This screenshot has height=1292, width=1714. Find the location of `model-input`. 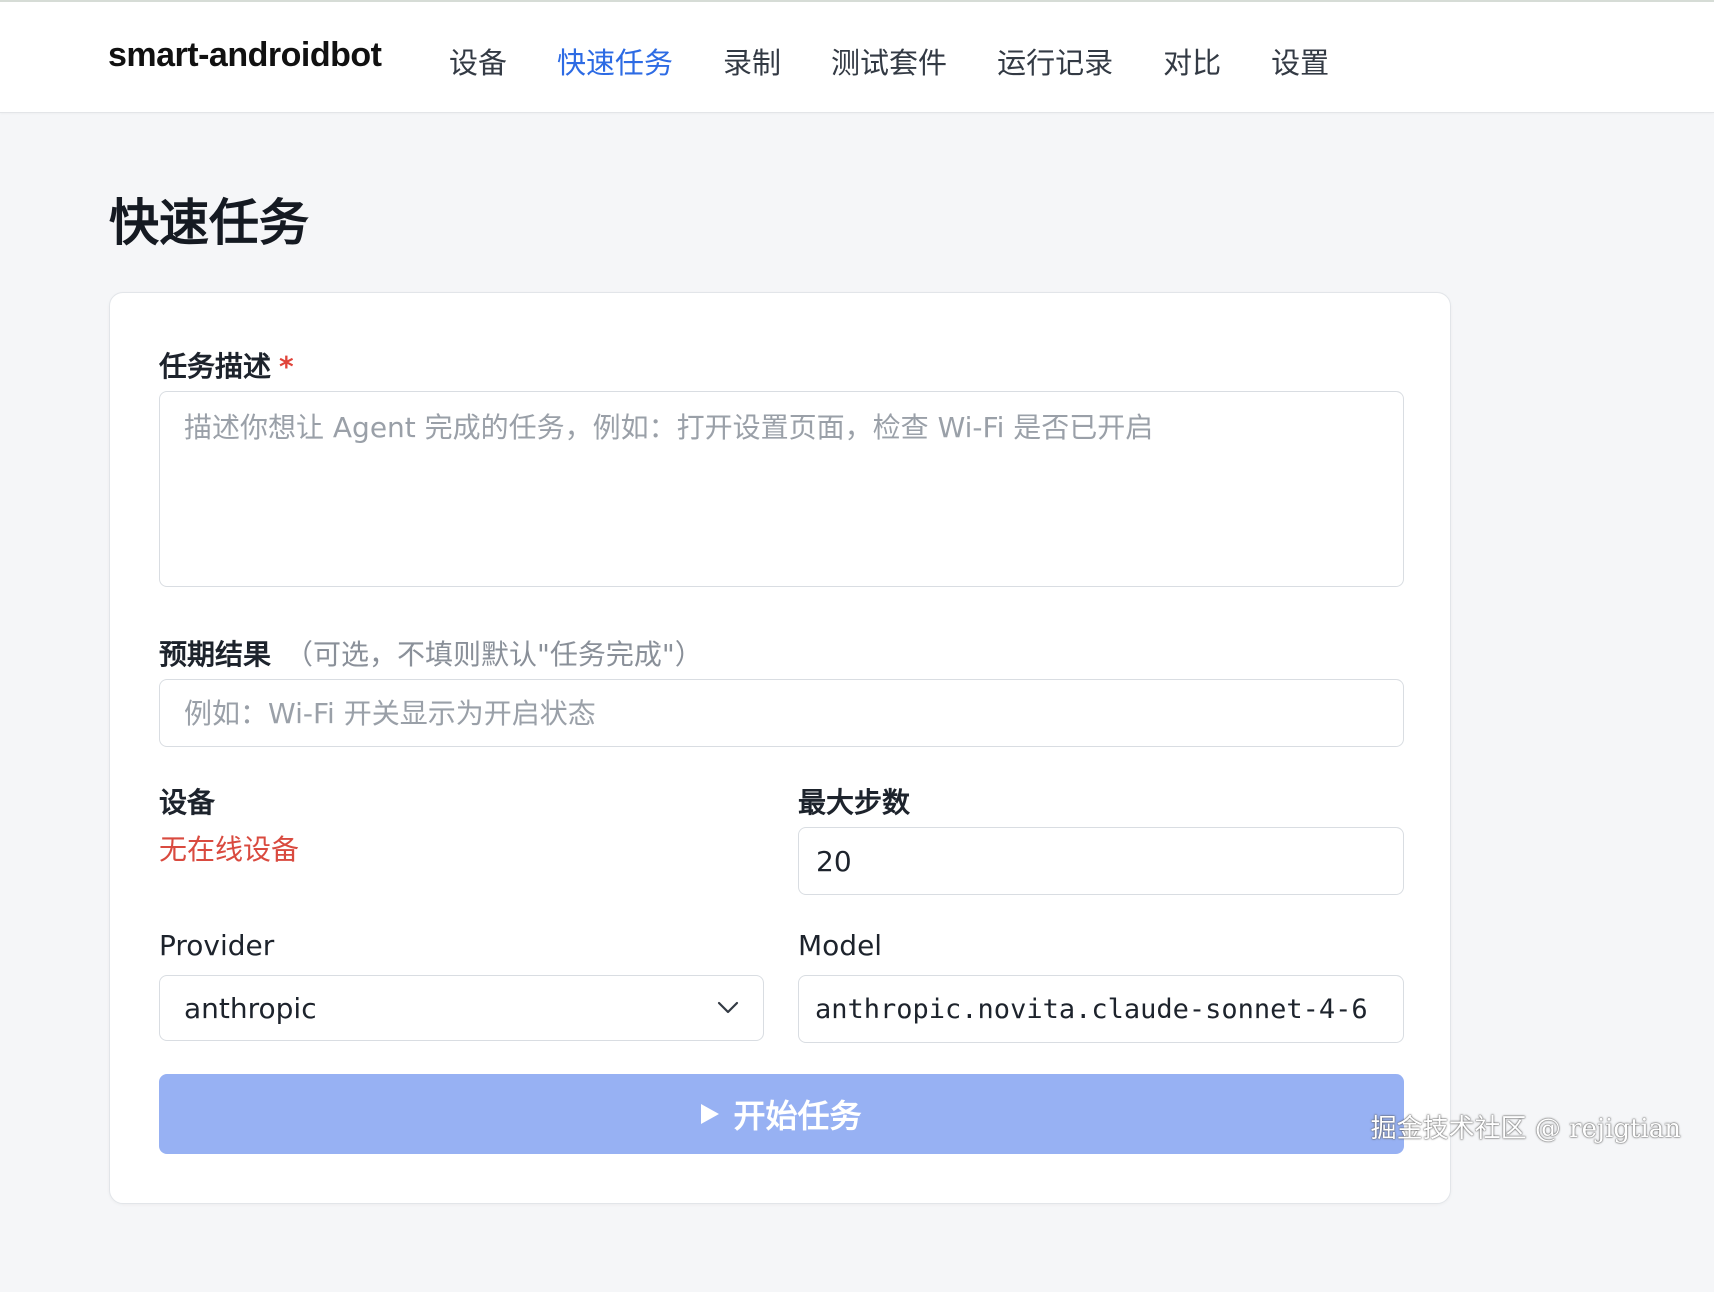

model-input is located at coordinates (1101, 1009).